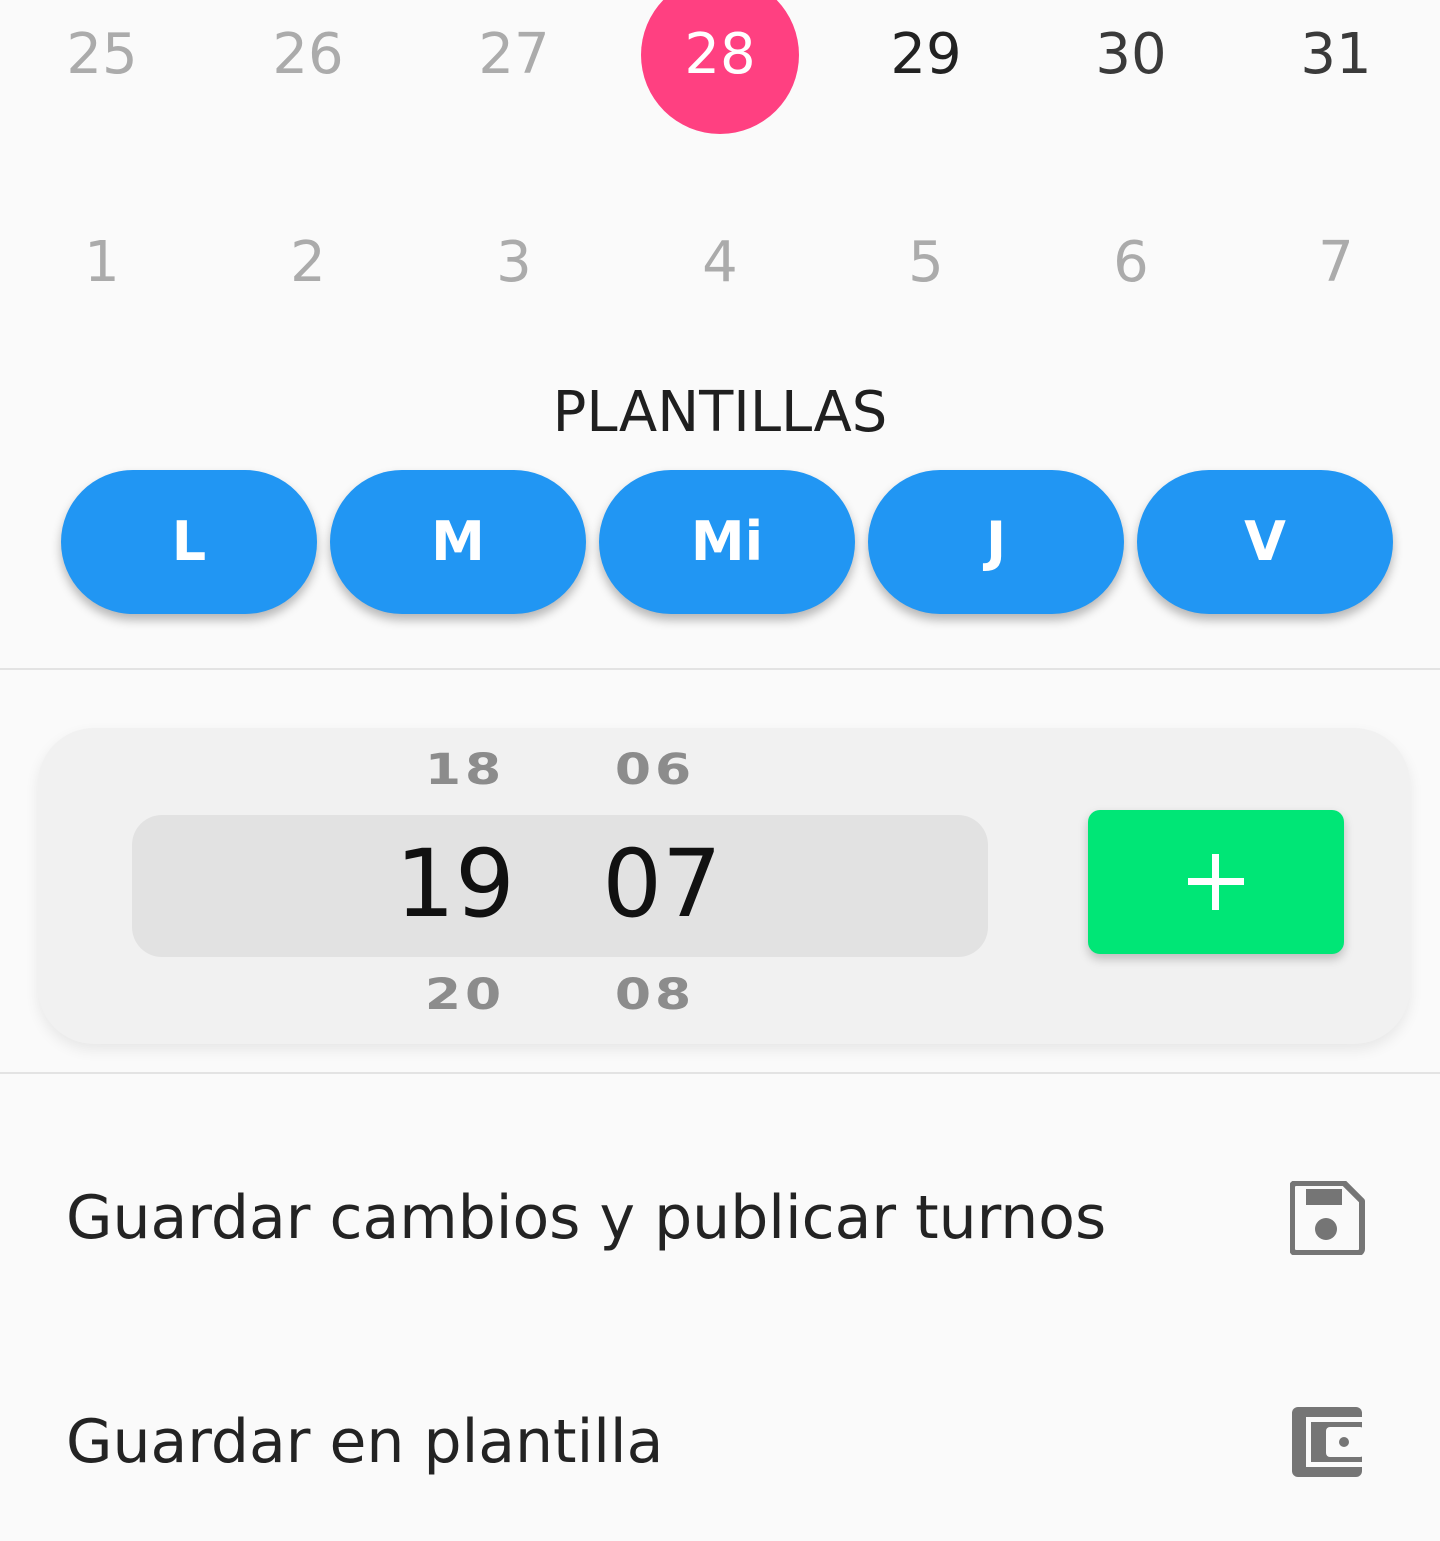 The width and height of the screenshot is (1440, 1541). Describe the element at coordinates (1131, 263) in the screenshot. I see `calendar-day: 6` at that location.